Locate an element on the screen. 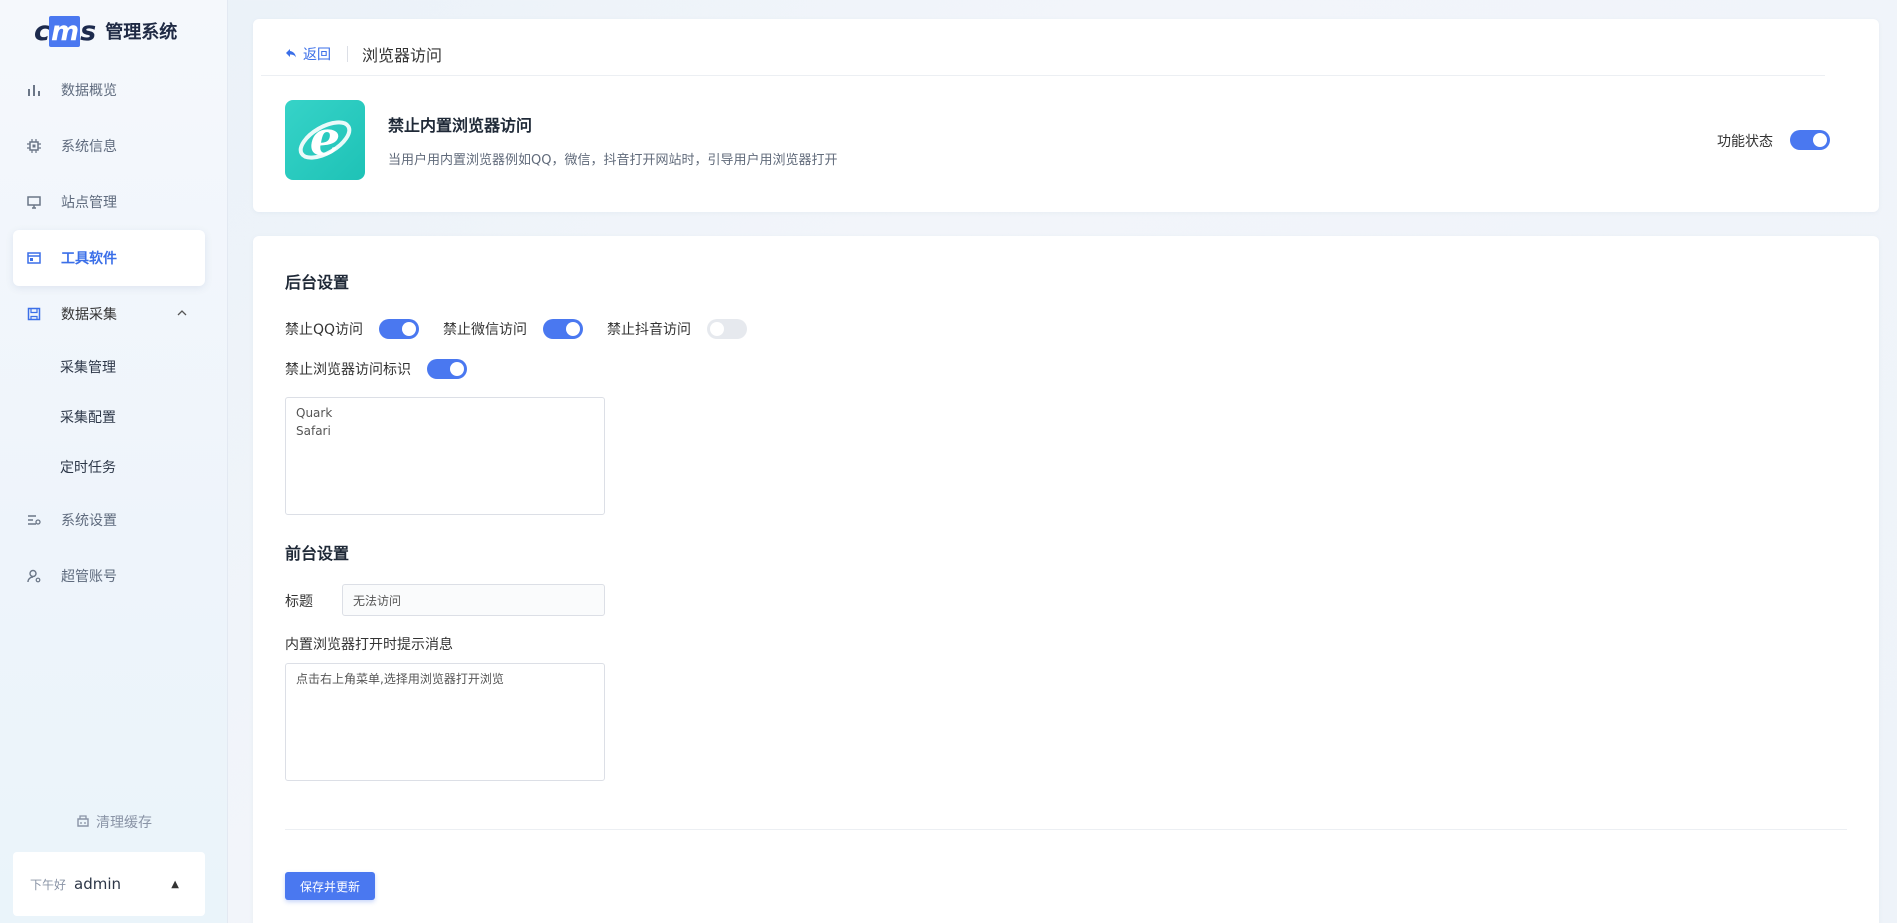 Image resolution: width=1897 pixels, height=923 pixels. logo: cms 管理系统 is located at coordinates (106, 31).